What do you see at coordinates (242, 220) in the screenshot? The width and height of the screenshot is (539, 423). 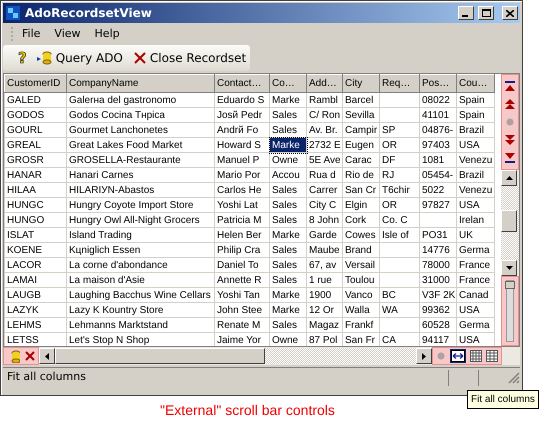 I see `table-cell: Patricia M` at bounding box center [242, 220].